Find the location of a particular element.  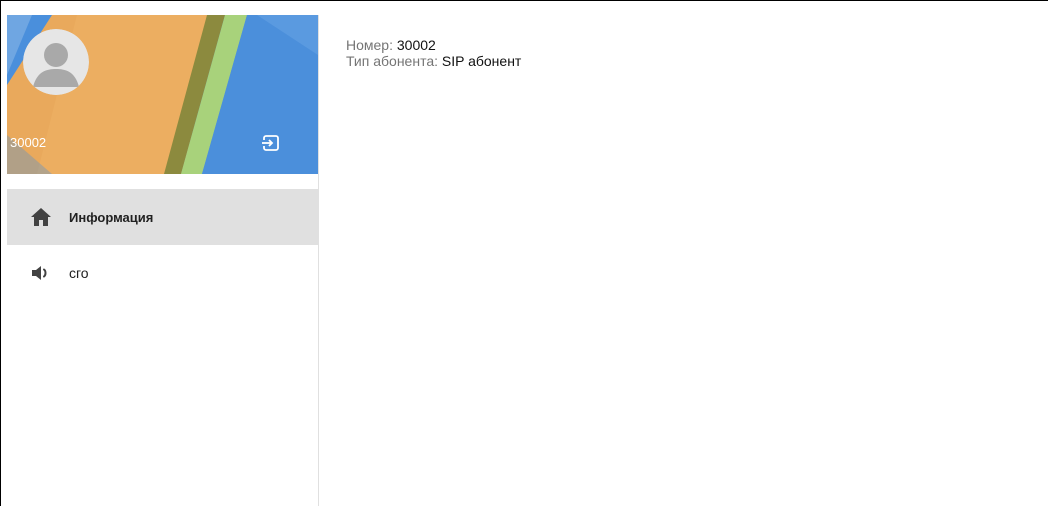

sidebar-item-info: Информация is located at coordinates (162, 217).